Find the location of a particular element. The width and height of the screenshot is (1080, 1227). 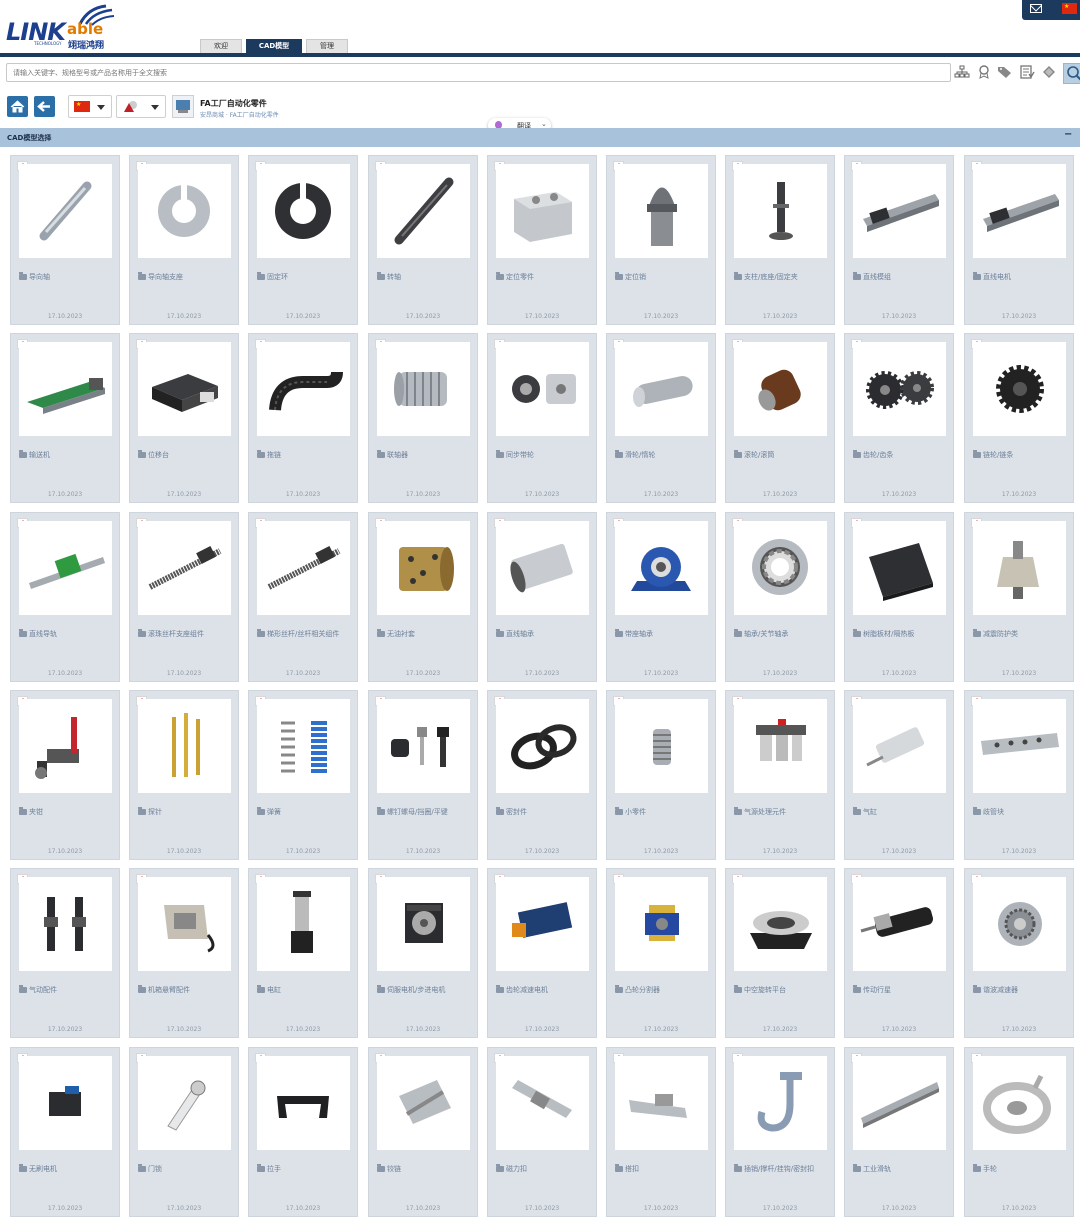

model-card: 滑轮/惰轮 17.10.2023 is located at coordinates (661, 418).